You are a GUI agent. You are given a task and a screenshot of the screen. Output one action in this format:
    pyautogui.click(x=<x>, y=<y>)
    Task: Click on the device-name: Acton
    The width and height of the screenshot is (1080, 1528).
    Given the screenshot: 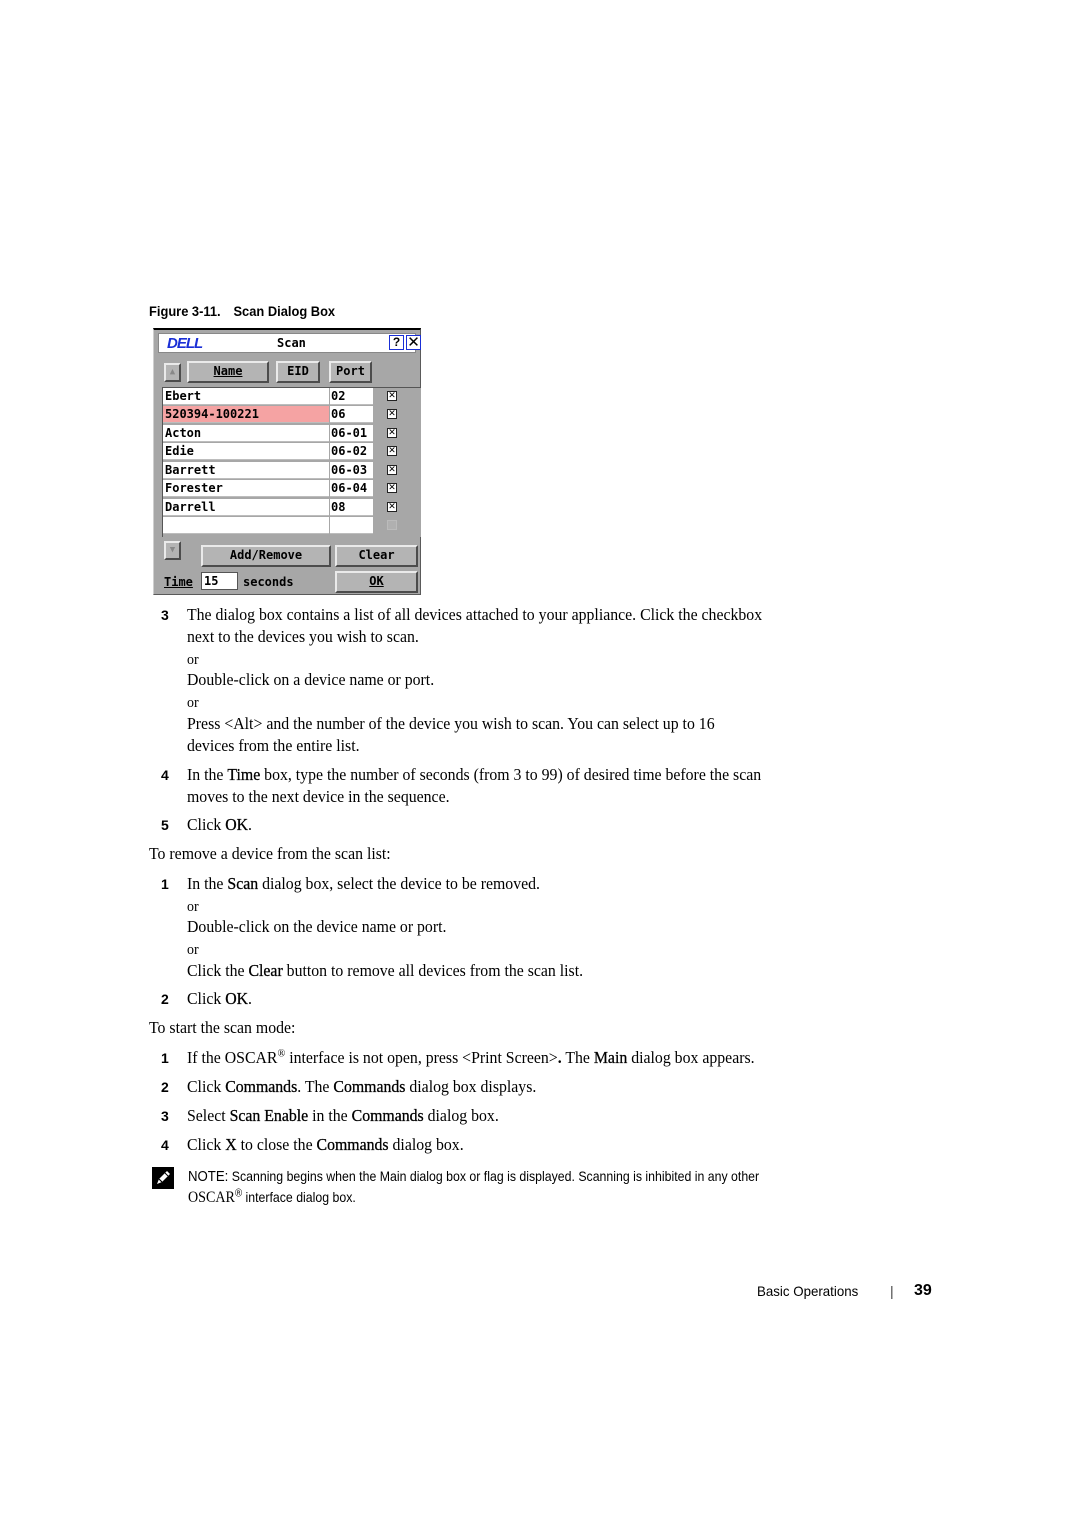 What is the action you would take?
    pyautogui.click(x=246, y=433)
    